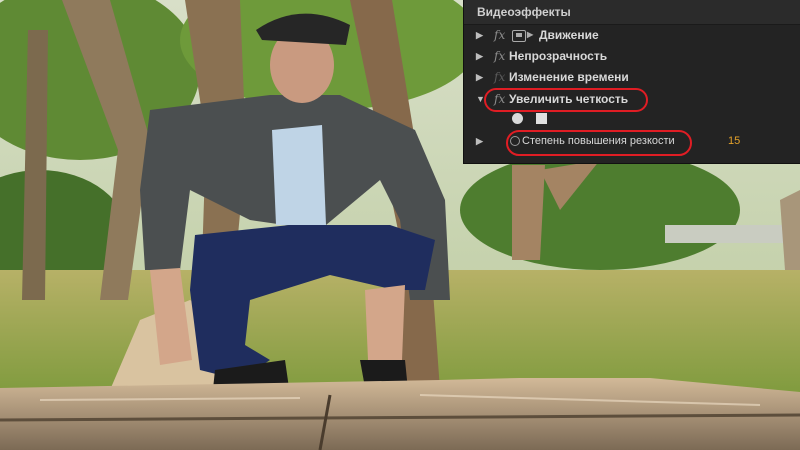  I want to click on ellipse-mask-icon, so click(517, 118).